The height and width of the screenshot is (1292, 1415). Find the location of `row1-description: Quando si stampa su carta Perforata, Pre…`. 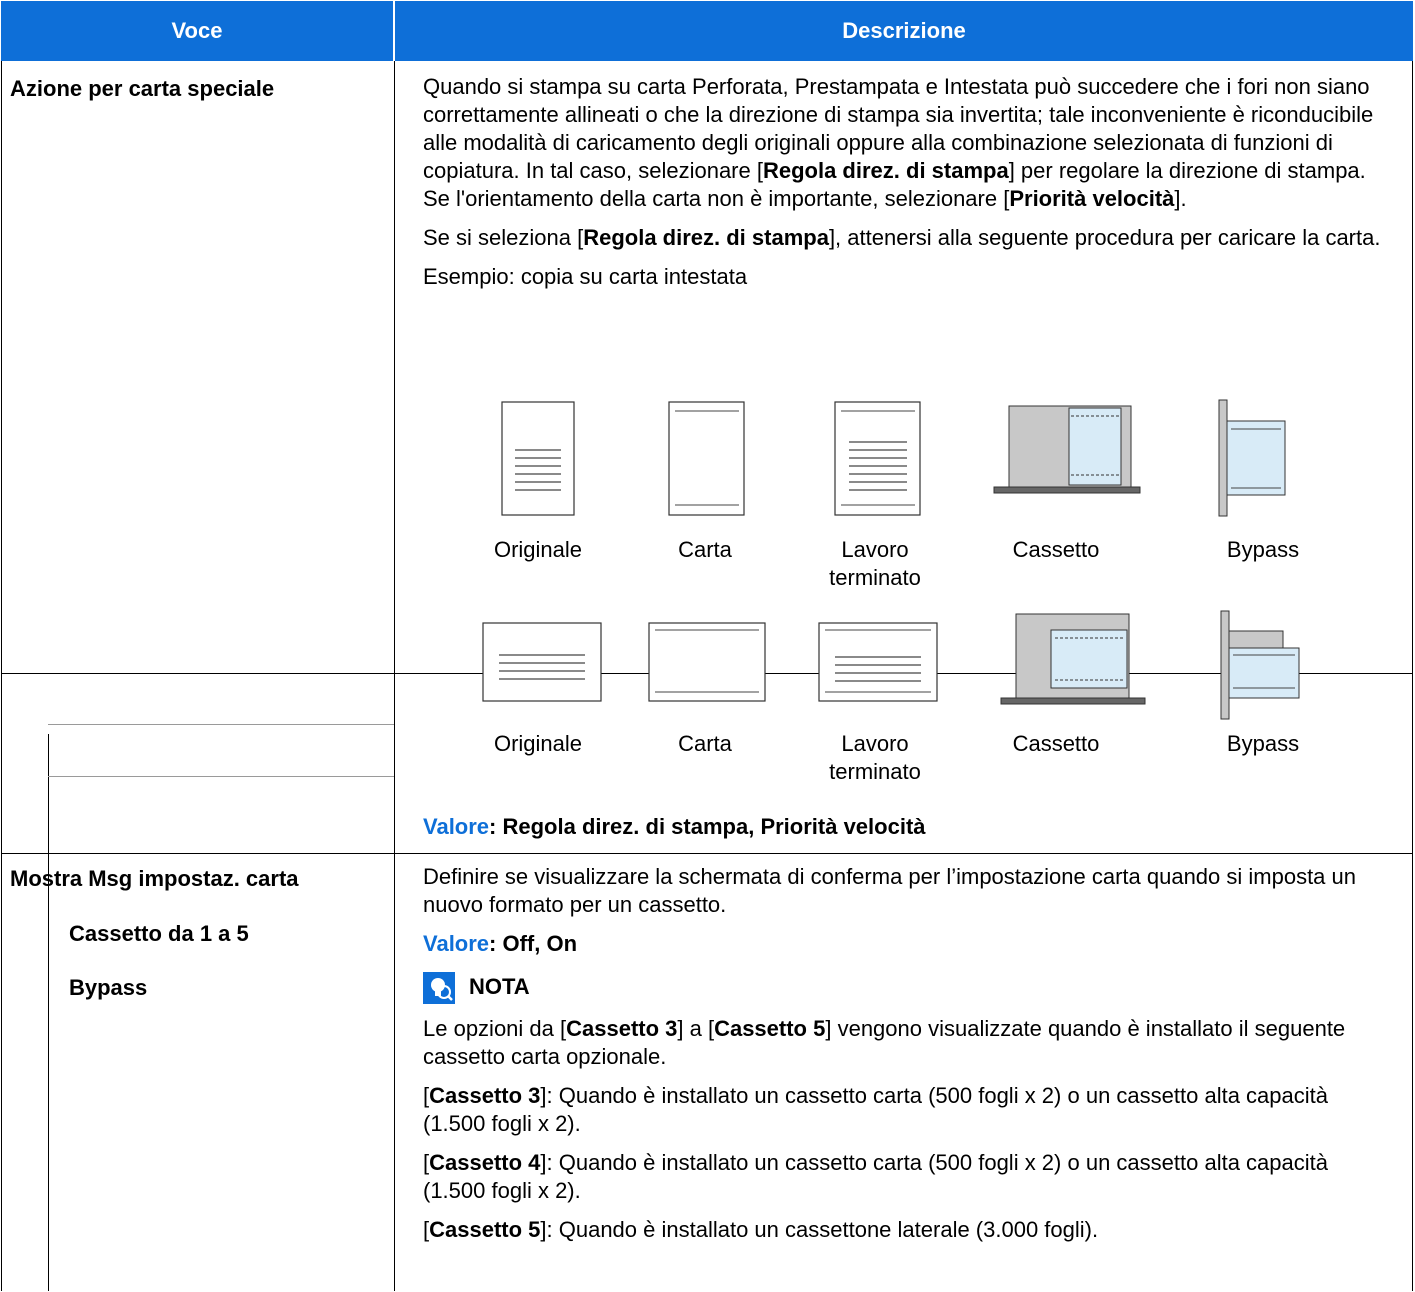

row1-description: Quando si stampa su carta Perforata, Pre… is located at coordinates (905, 187).